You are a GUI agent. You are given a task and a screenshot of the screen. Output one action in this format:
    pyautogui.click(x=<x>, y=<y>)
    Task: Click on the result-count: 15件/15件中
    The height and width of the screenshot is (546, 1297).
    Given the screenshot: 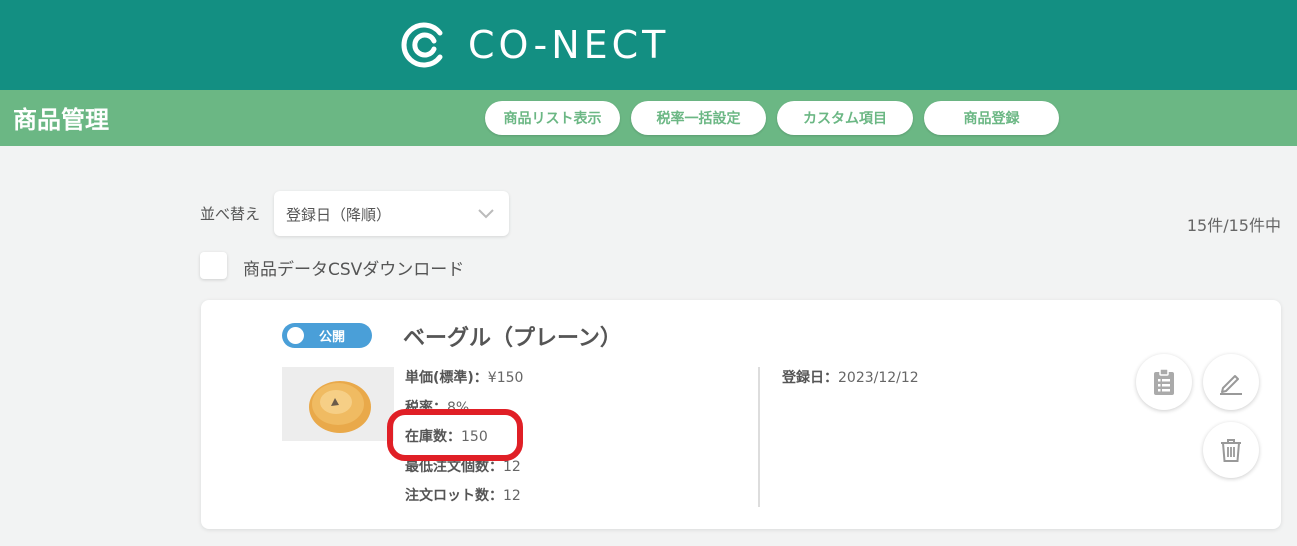 What is the action you would take?
    pyautogui.click(x=1233, y=225)
    